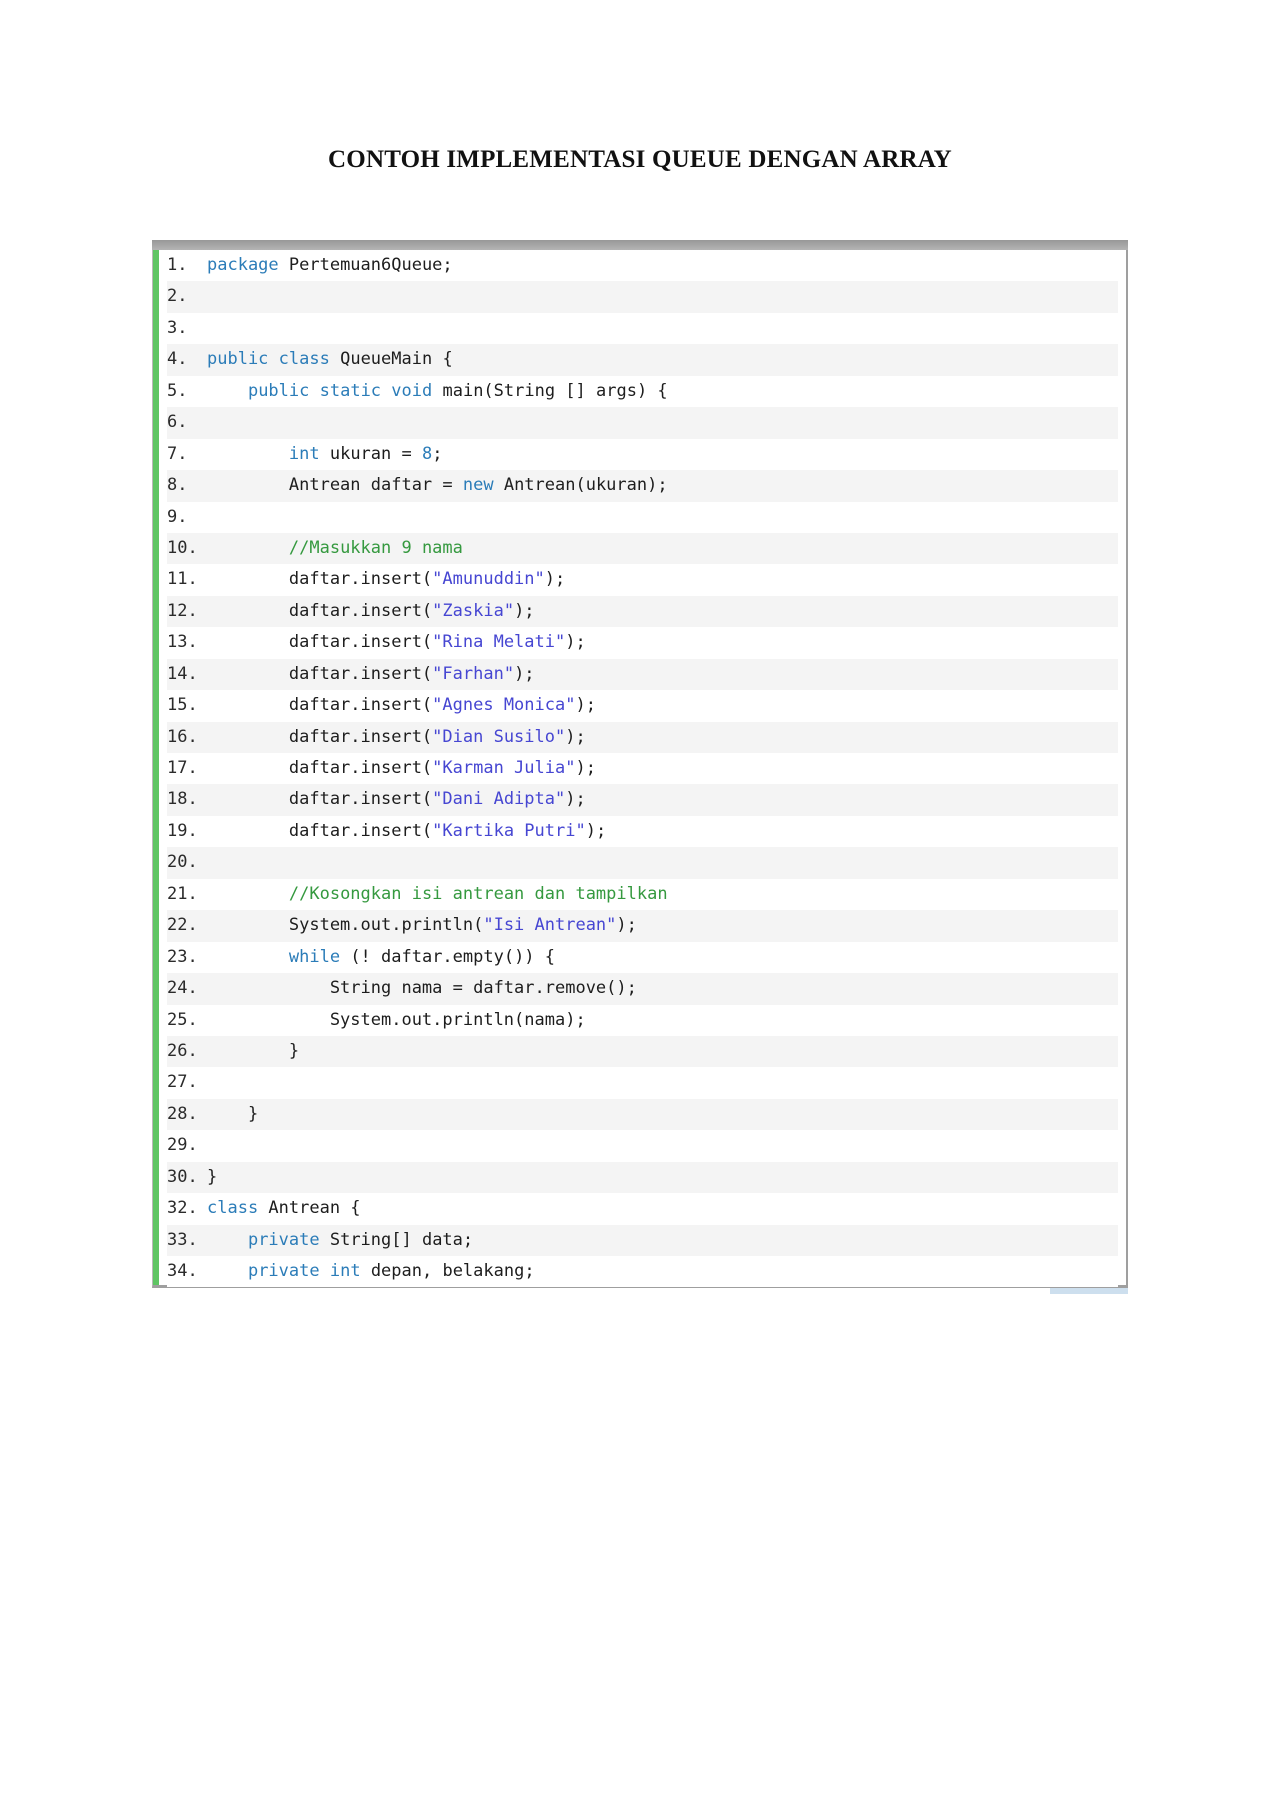 The width and height of the screenshot is (1280, 1811). I want to click on code-text: daftar.insert("Agnes Monica");, so click(401, 705).